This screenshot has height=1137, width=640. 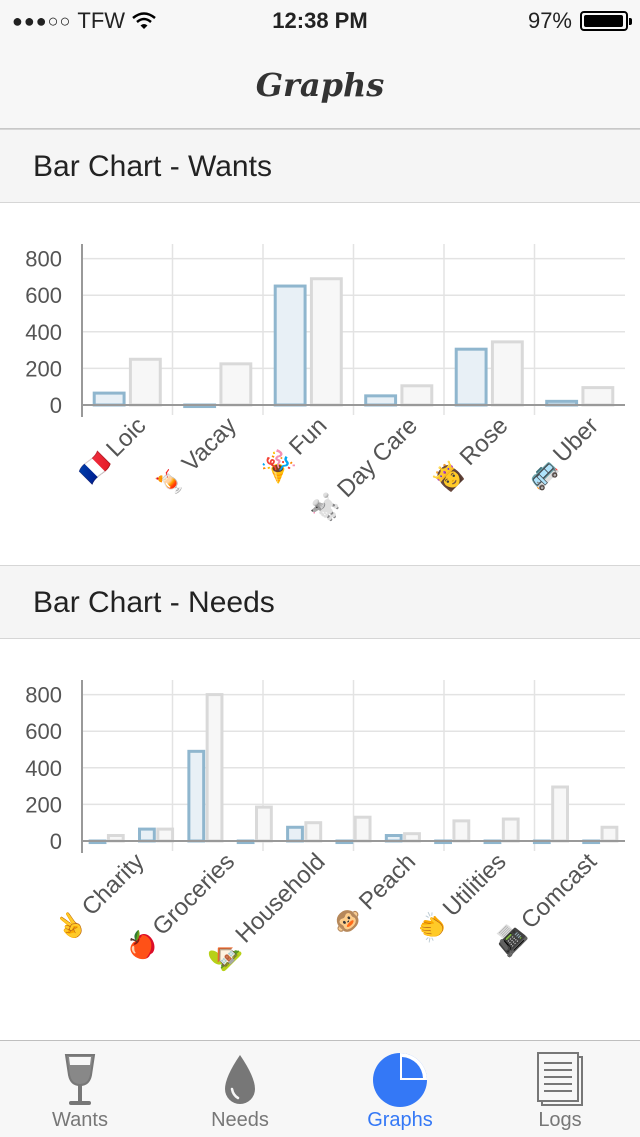 What do you see at coordinates (560, 1120) in the screenshot?
I see `tab-label: Logs` at bounding box center [560, 1120].